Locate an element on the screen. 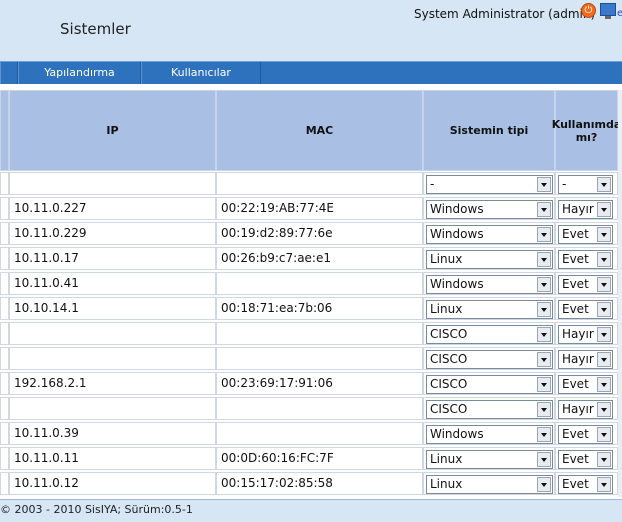  in-use-filter-cell: - is located at coordinates (586, 183).